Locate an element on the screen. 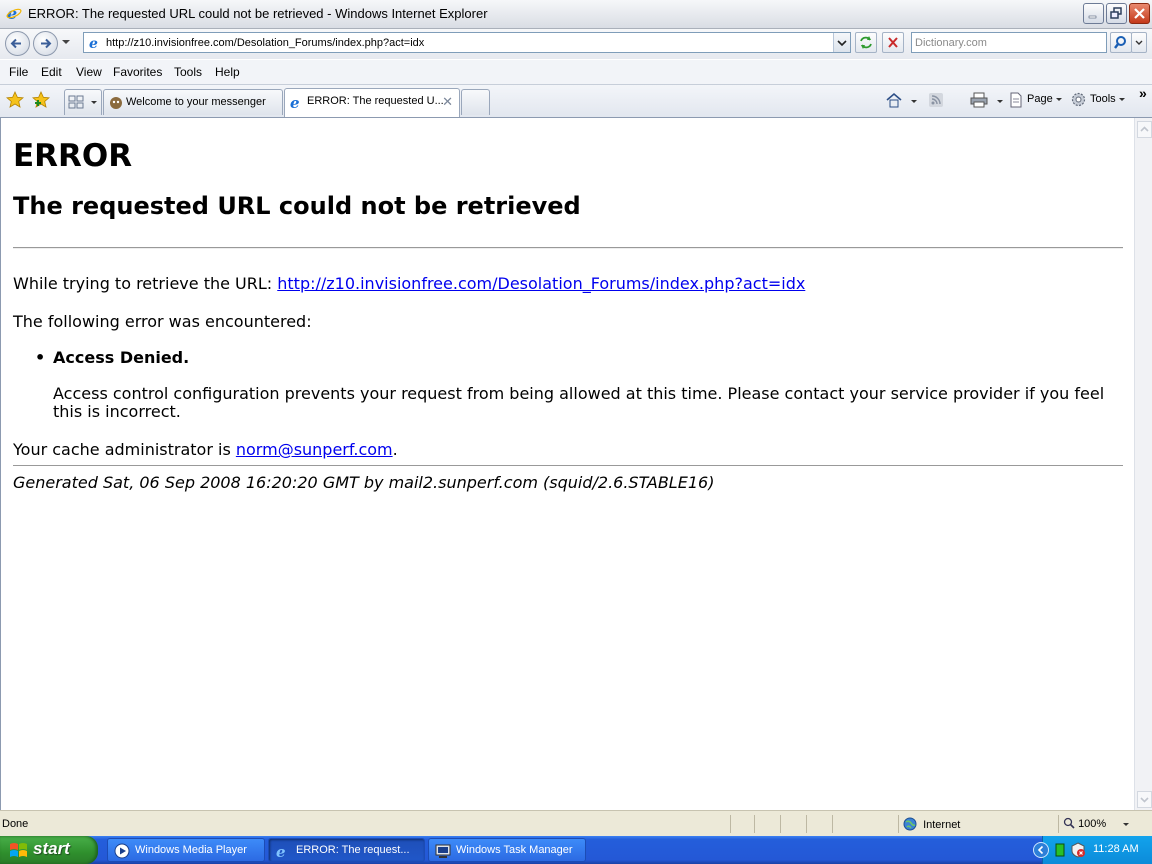 The width and height of the screenshot is (1152, 864). close-button is located at coordinates (1139, 13).